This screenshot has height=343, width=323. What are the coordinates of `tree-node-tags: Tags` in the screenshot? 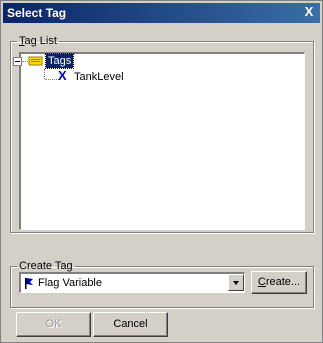 It's located at (59, 61).